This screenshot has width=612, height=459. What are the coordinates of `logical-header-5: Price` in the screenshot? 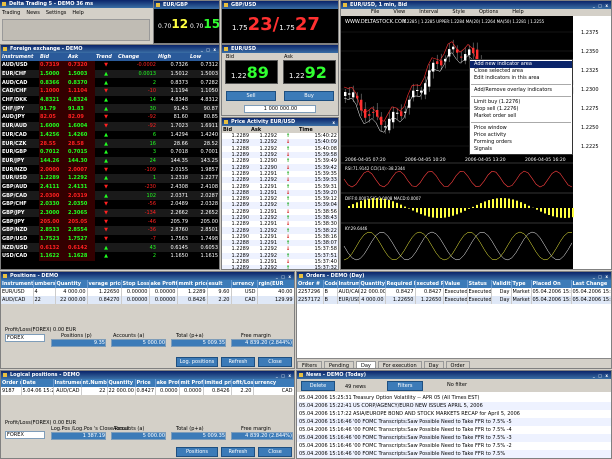 It's located at (145, 383).